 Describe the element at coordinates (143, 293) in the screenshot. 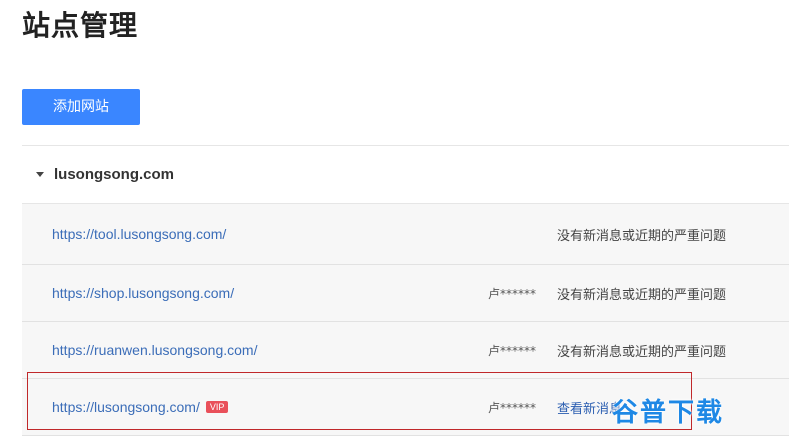

I see `site-url-link: https://shop.lusongsong.com/` at that location.